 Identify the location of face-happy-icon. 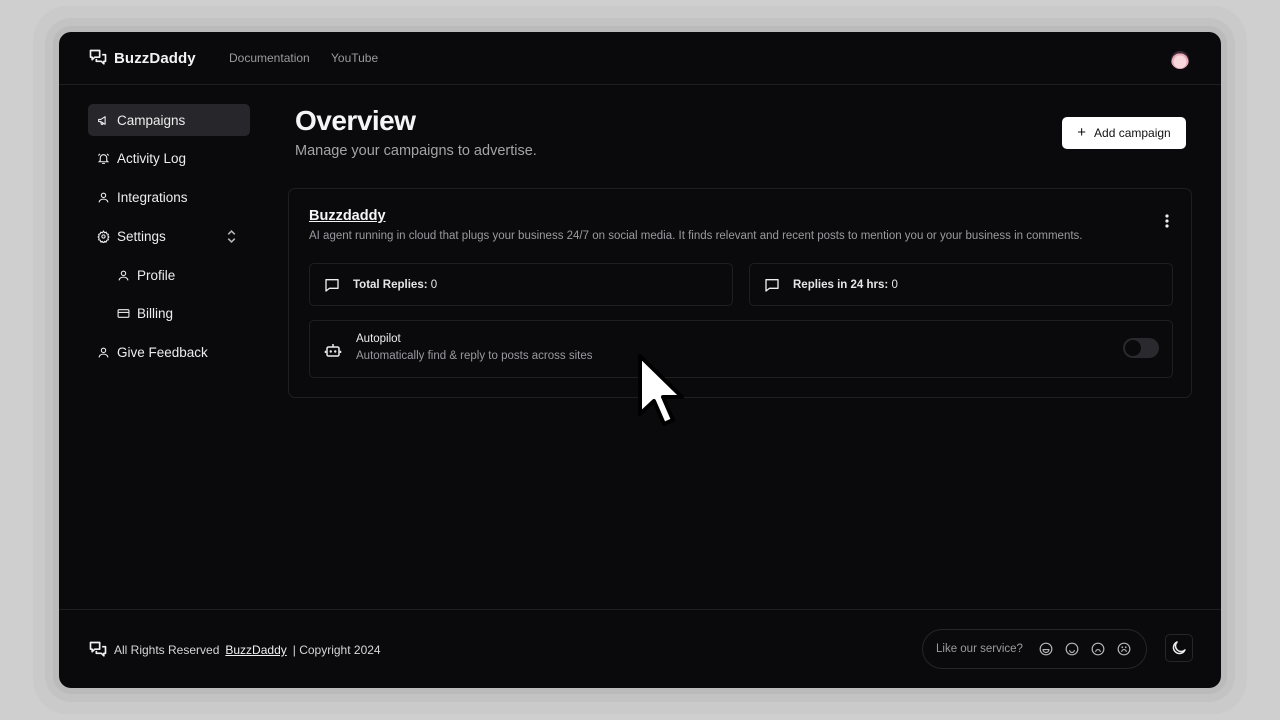
(1072, 649).